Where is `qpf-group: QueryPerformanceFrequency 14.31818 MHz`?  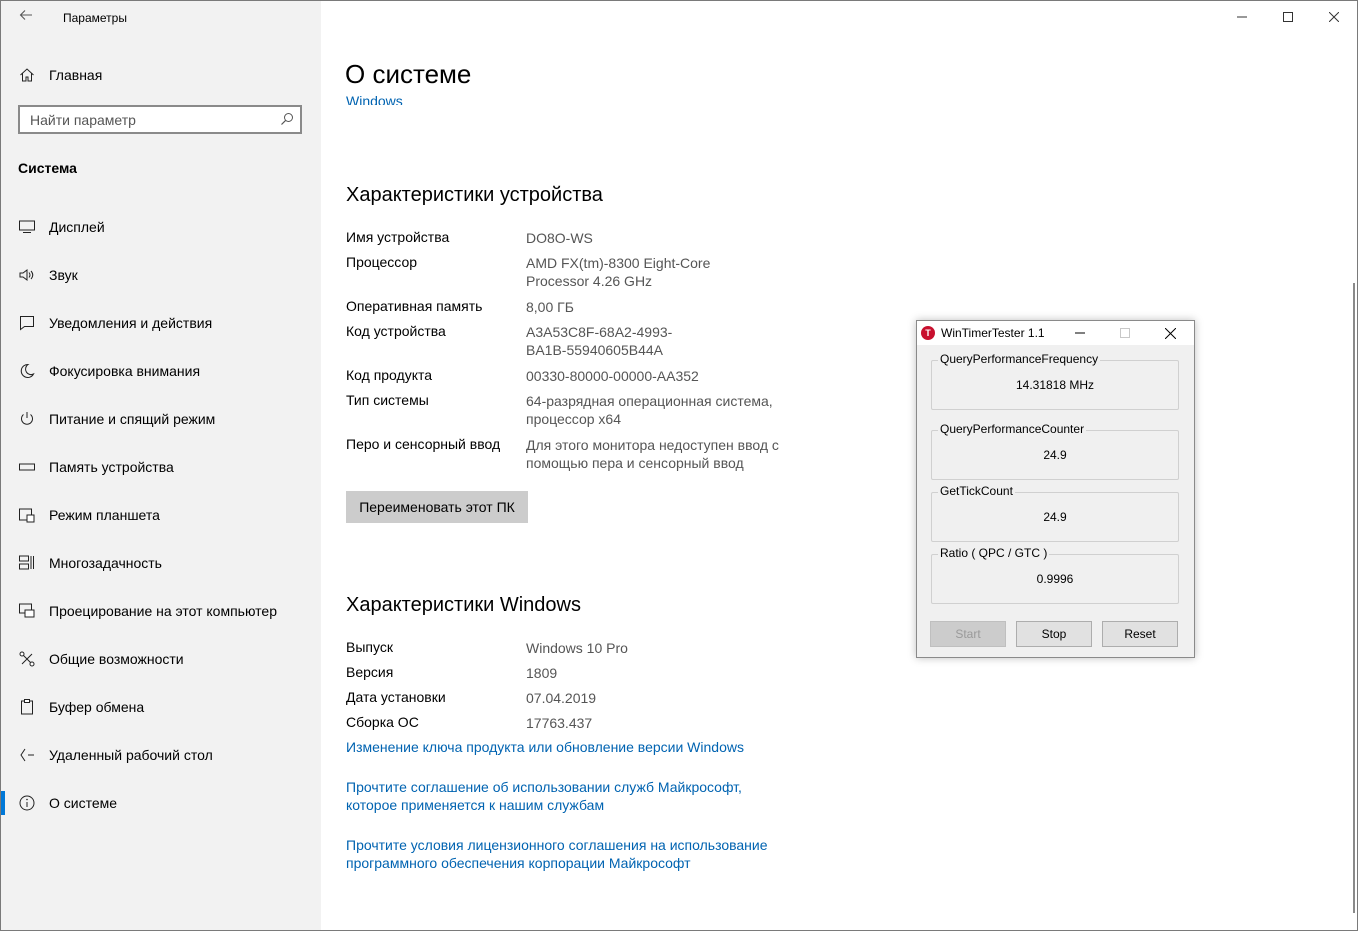
qpf-group: QueryPerformanceFrequency 14.31818 MHz is located at coordinates (1055, 381).